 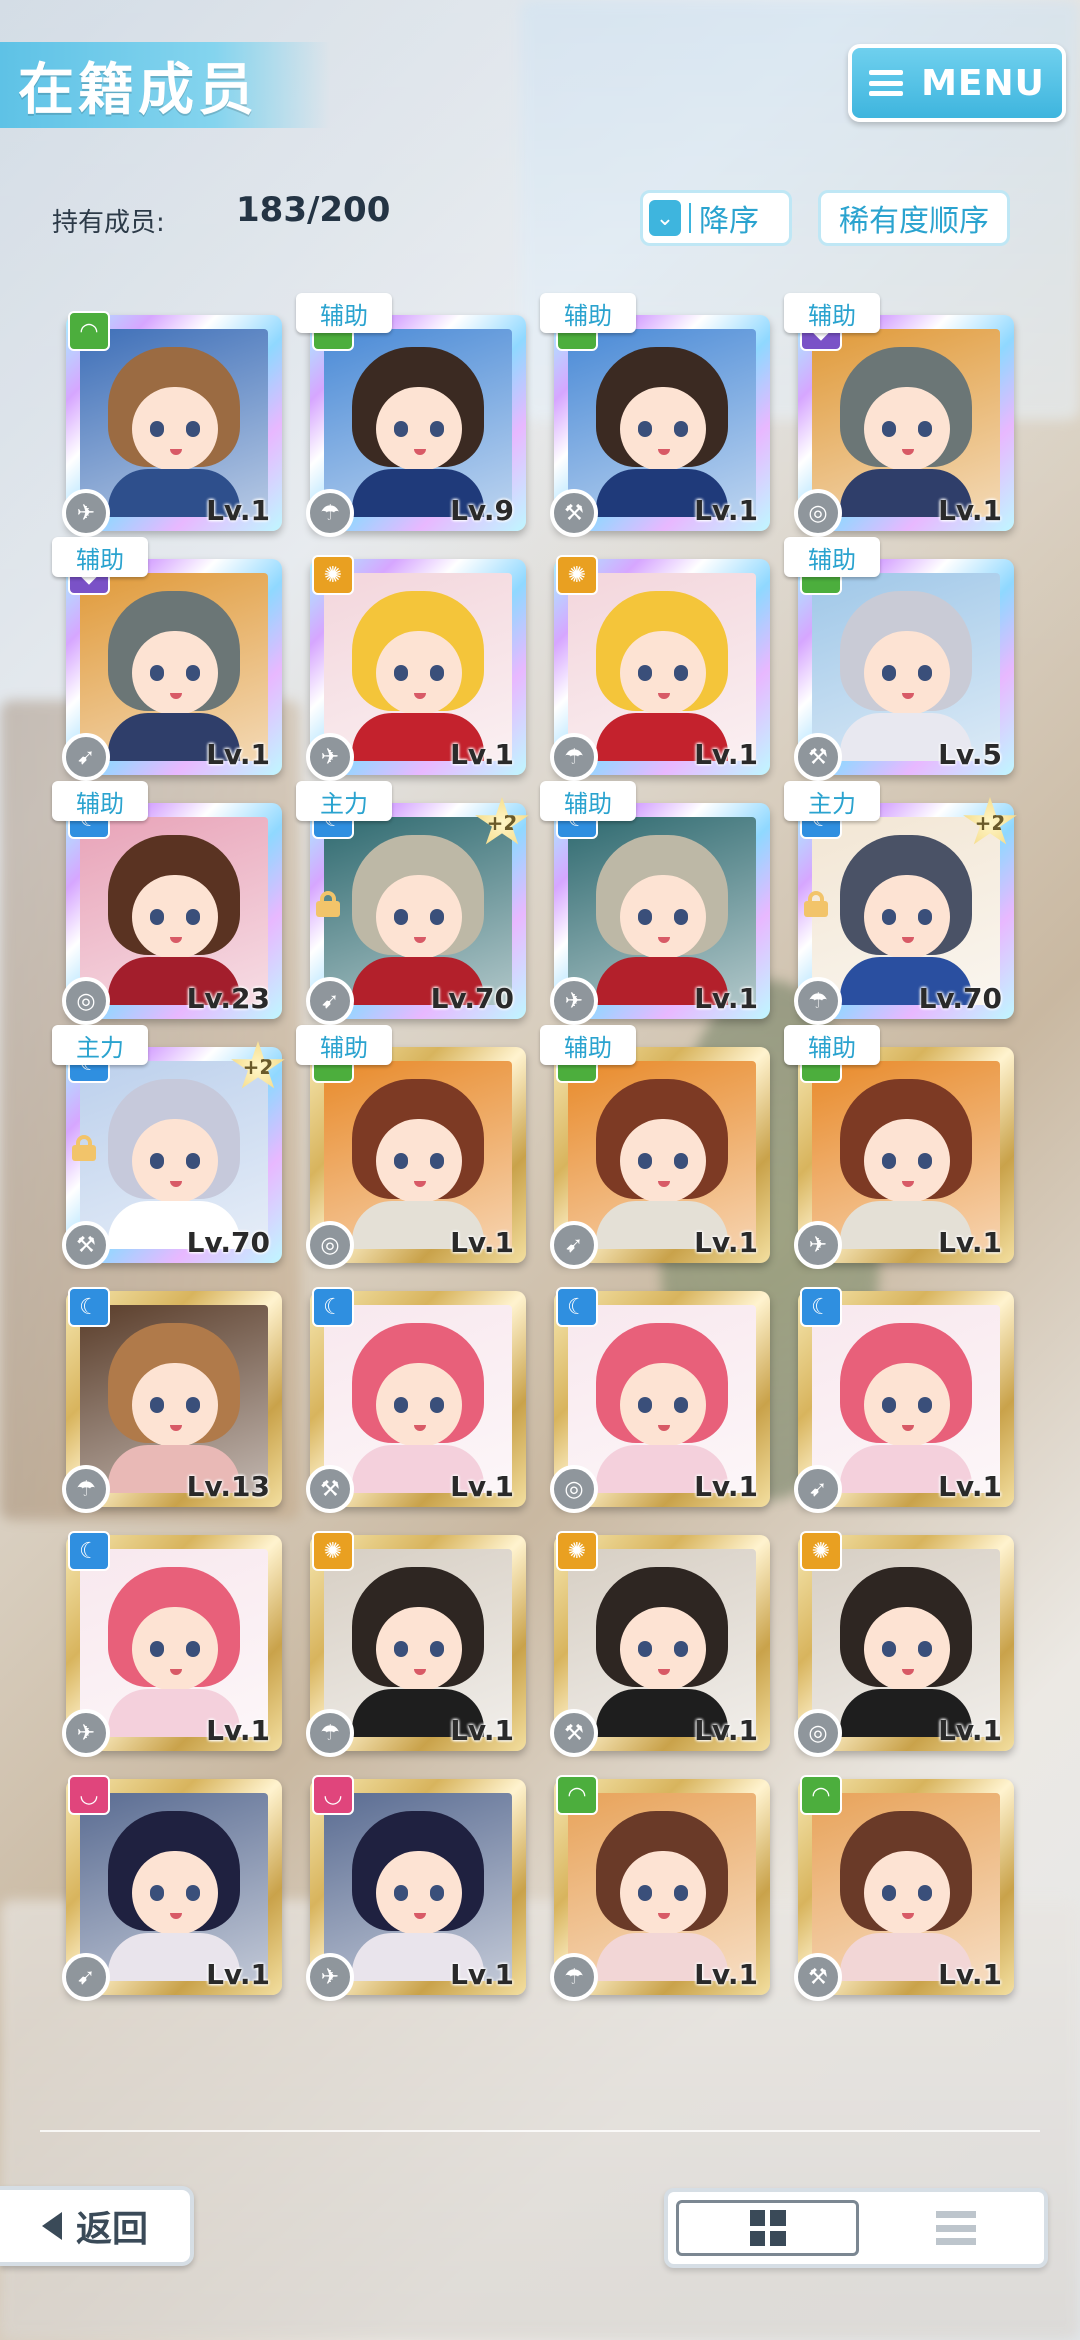 I want to click on chevron-double-down-icon: ⌄, so click(x=665, y=218).